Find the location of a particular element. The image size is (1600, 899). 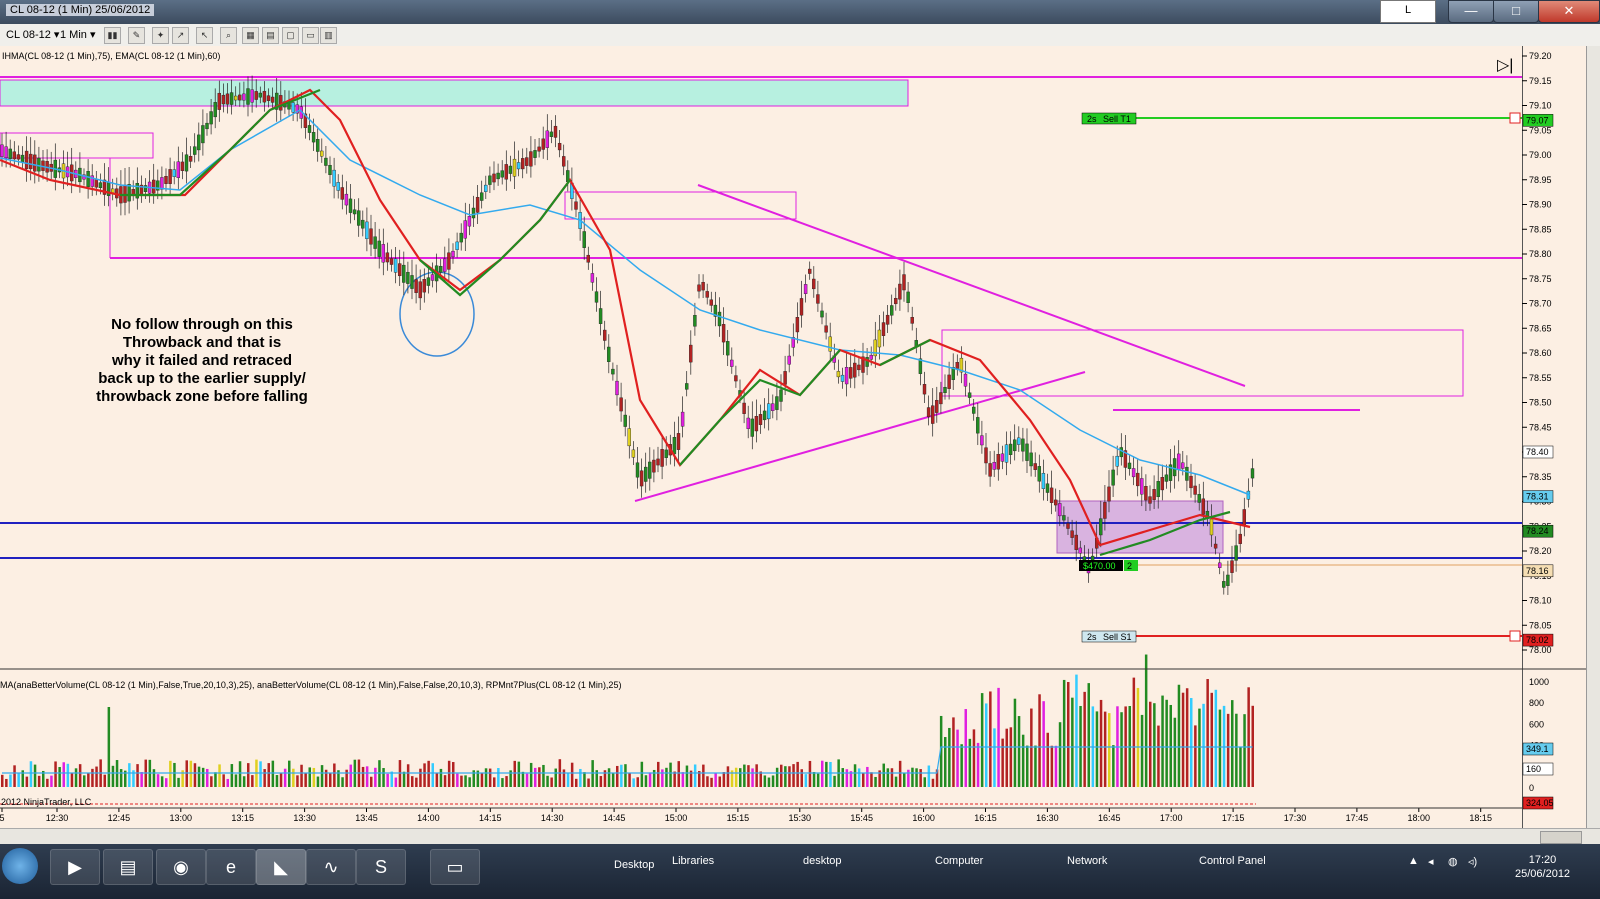

libraries-link: Libraries is located at coordinates (693, 861).